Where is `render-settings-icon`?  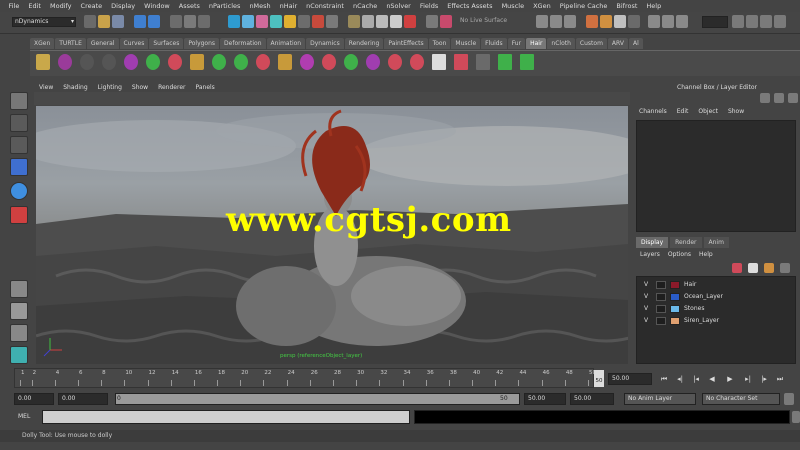 render-settings-icon is located at coordinates (620, 21).